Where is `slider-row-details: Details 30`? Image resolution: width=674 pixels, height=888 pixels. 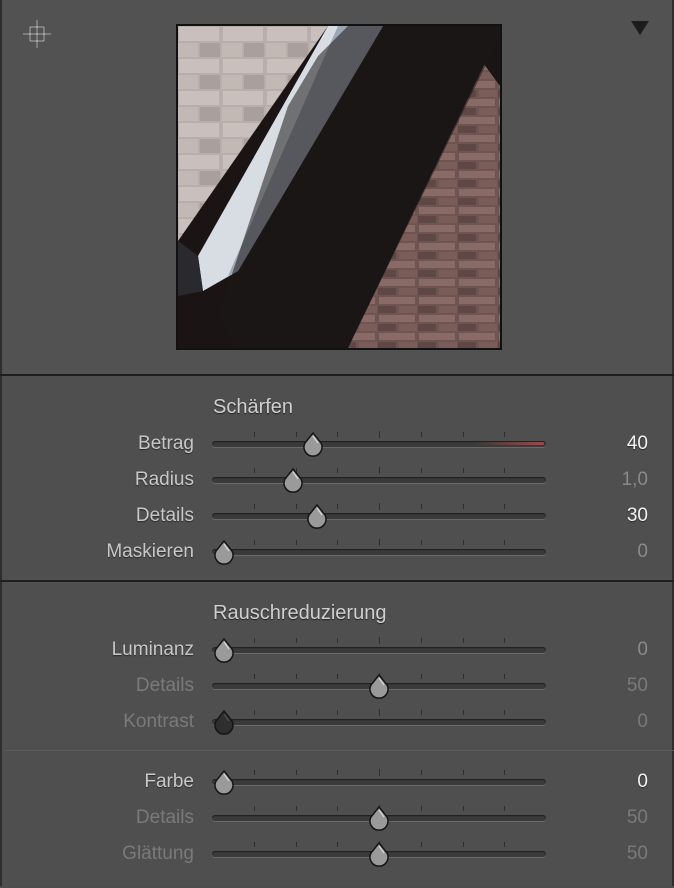 slider-row-details: Details 30 is located at coordinates (338, 516).